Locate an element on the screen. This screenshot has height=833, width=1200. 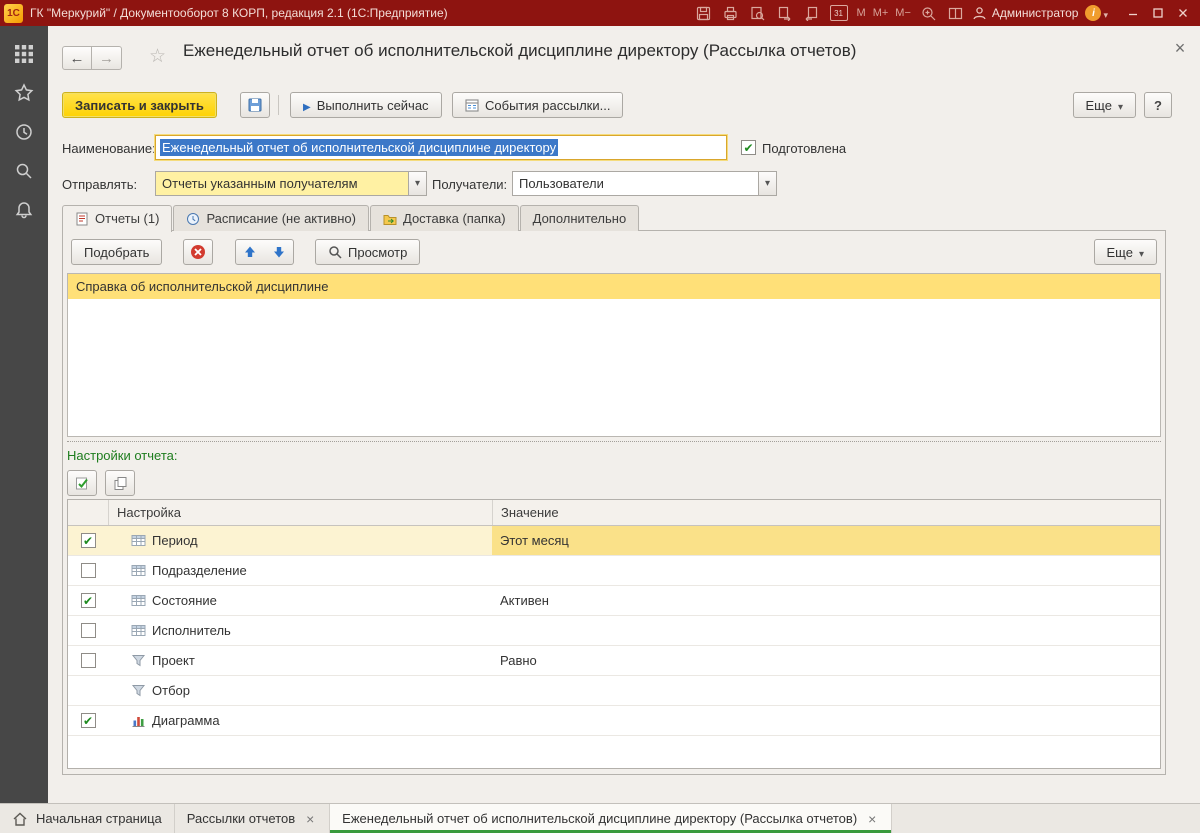
move-up-button is located at coordinates (250, 252).